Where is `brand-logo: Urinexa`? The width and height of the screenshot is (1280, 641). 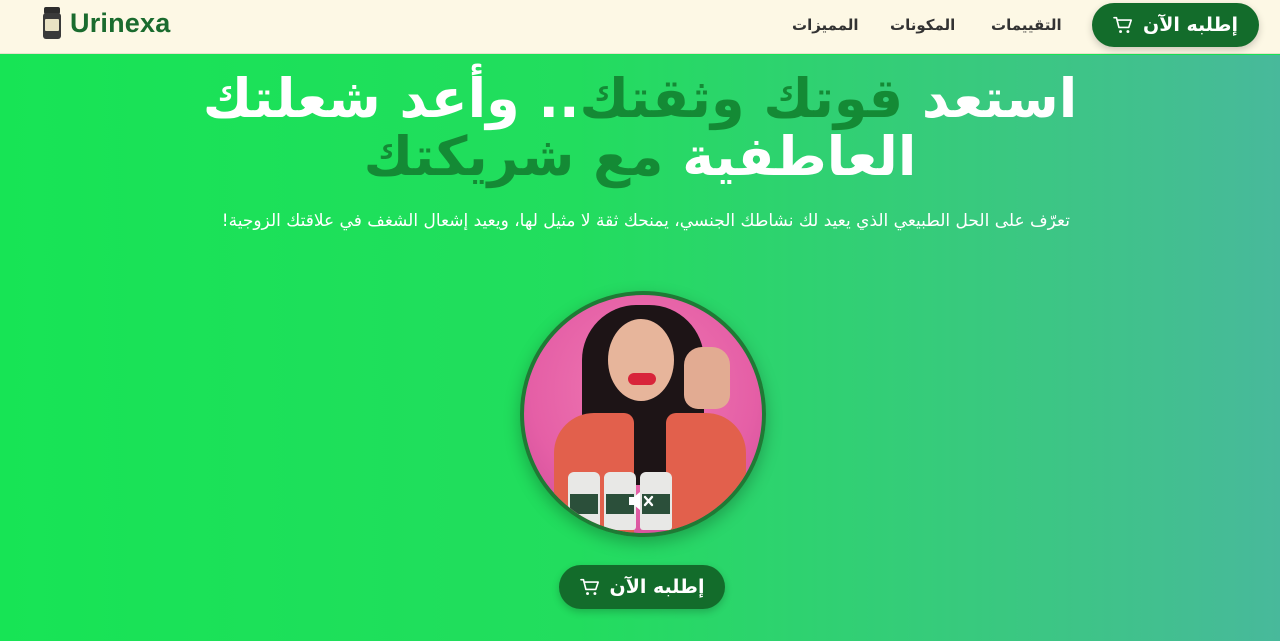
brand-logo: Urinexa is located at coordinates (106, 23).